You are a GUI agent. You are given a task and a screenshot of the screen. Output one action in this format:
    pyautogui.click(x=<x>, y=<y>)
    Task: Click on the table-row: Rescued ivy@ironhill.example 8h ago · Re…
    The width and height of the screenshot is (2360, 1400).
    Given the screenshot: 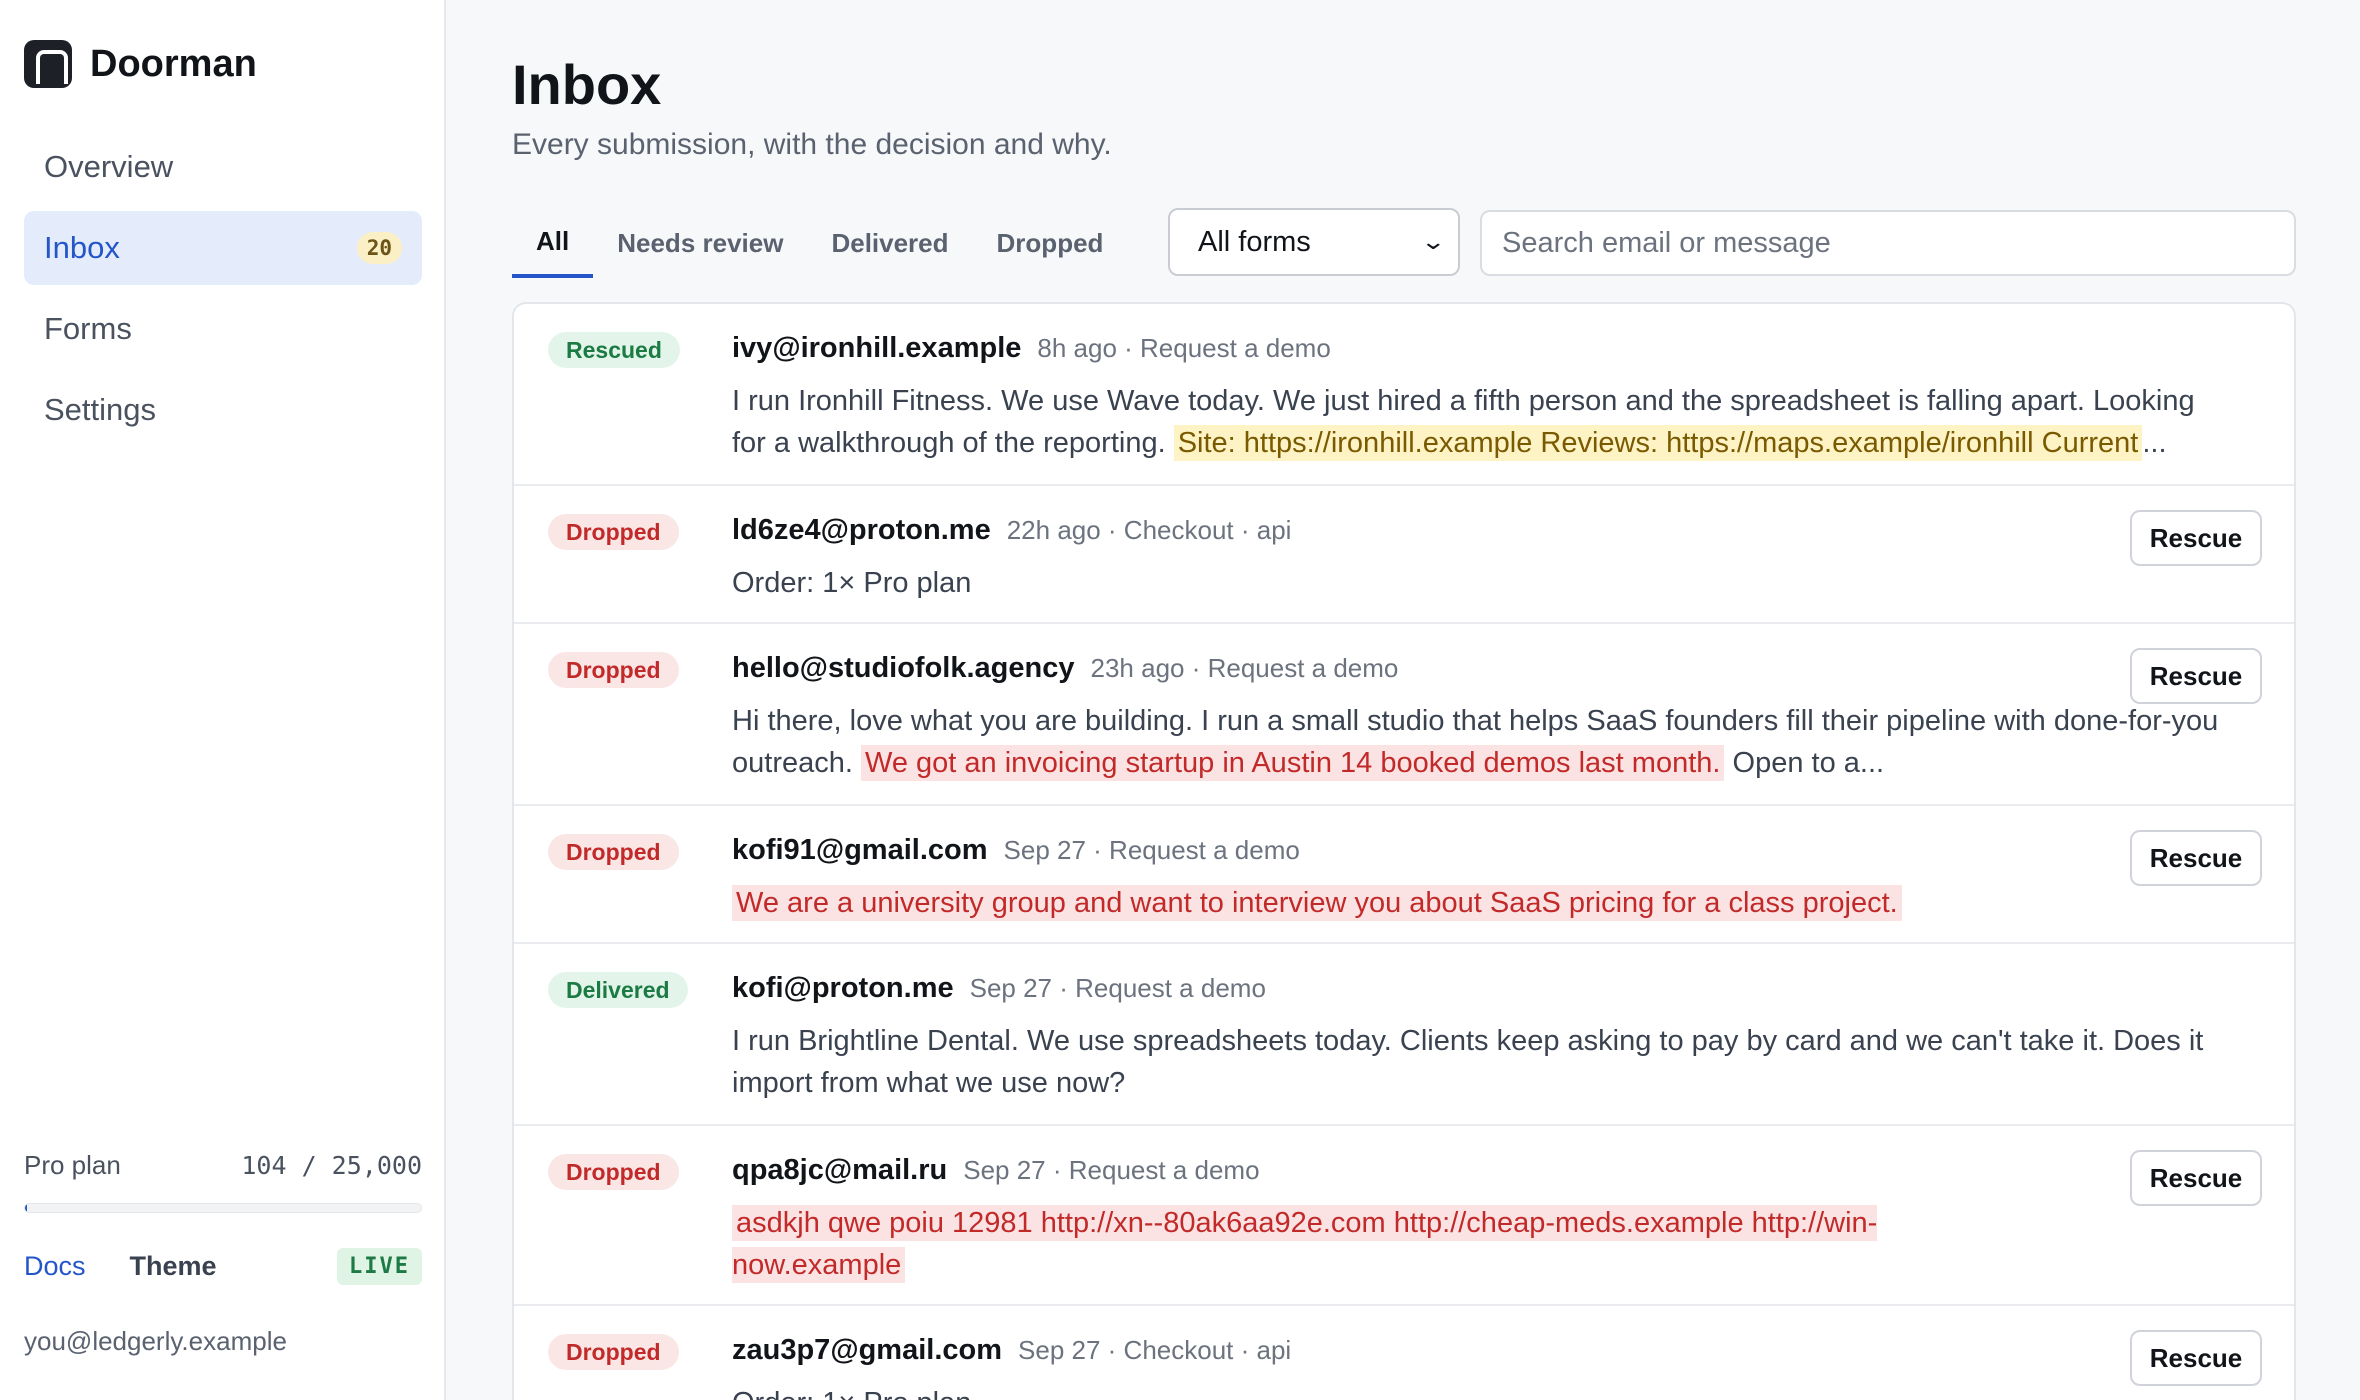 What is the action you would take?
    pyautogui.click(x=1404, y=395)
    